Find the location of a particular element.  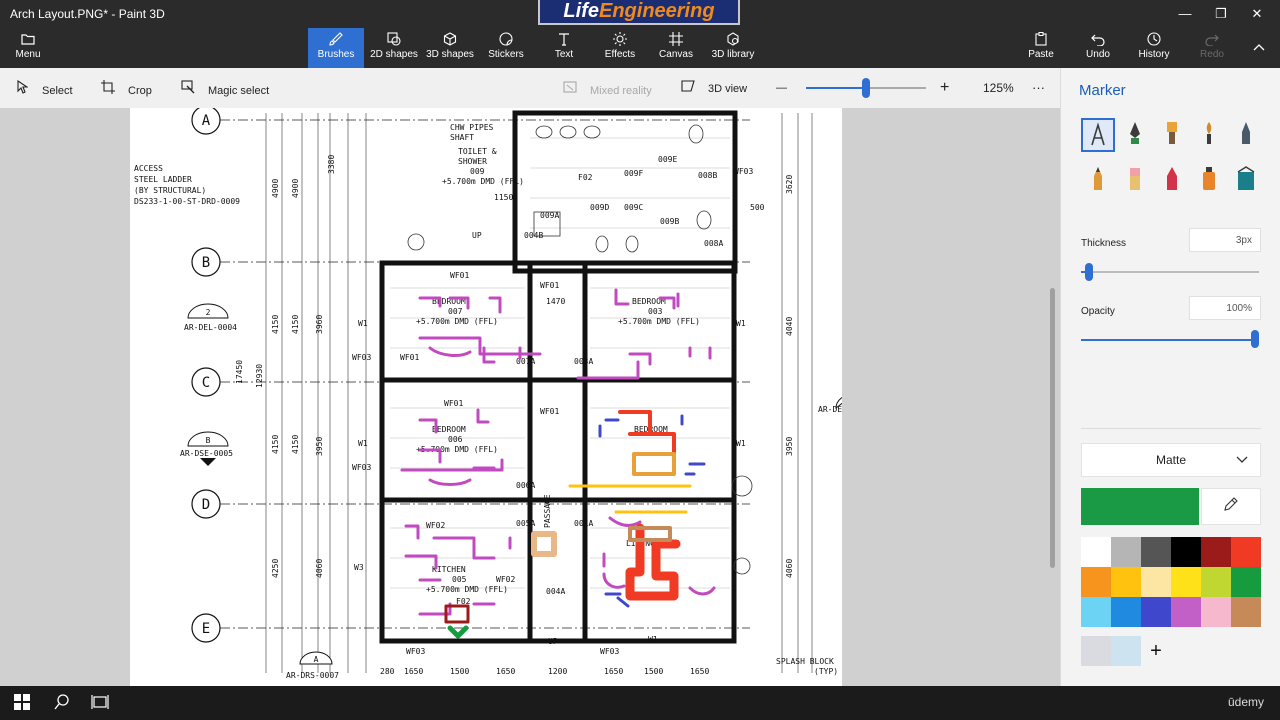

zoom-in-button: + is located at coordinates (944, 88).